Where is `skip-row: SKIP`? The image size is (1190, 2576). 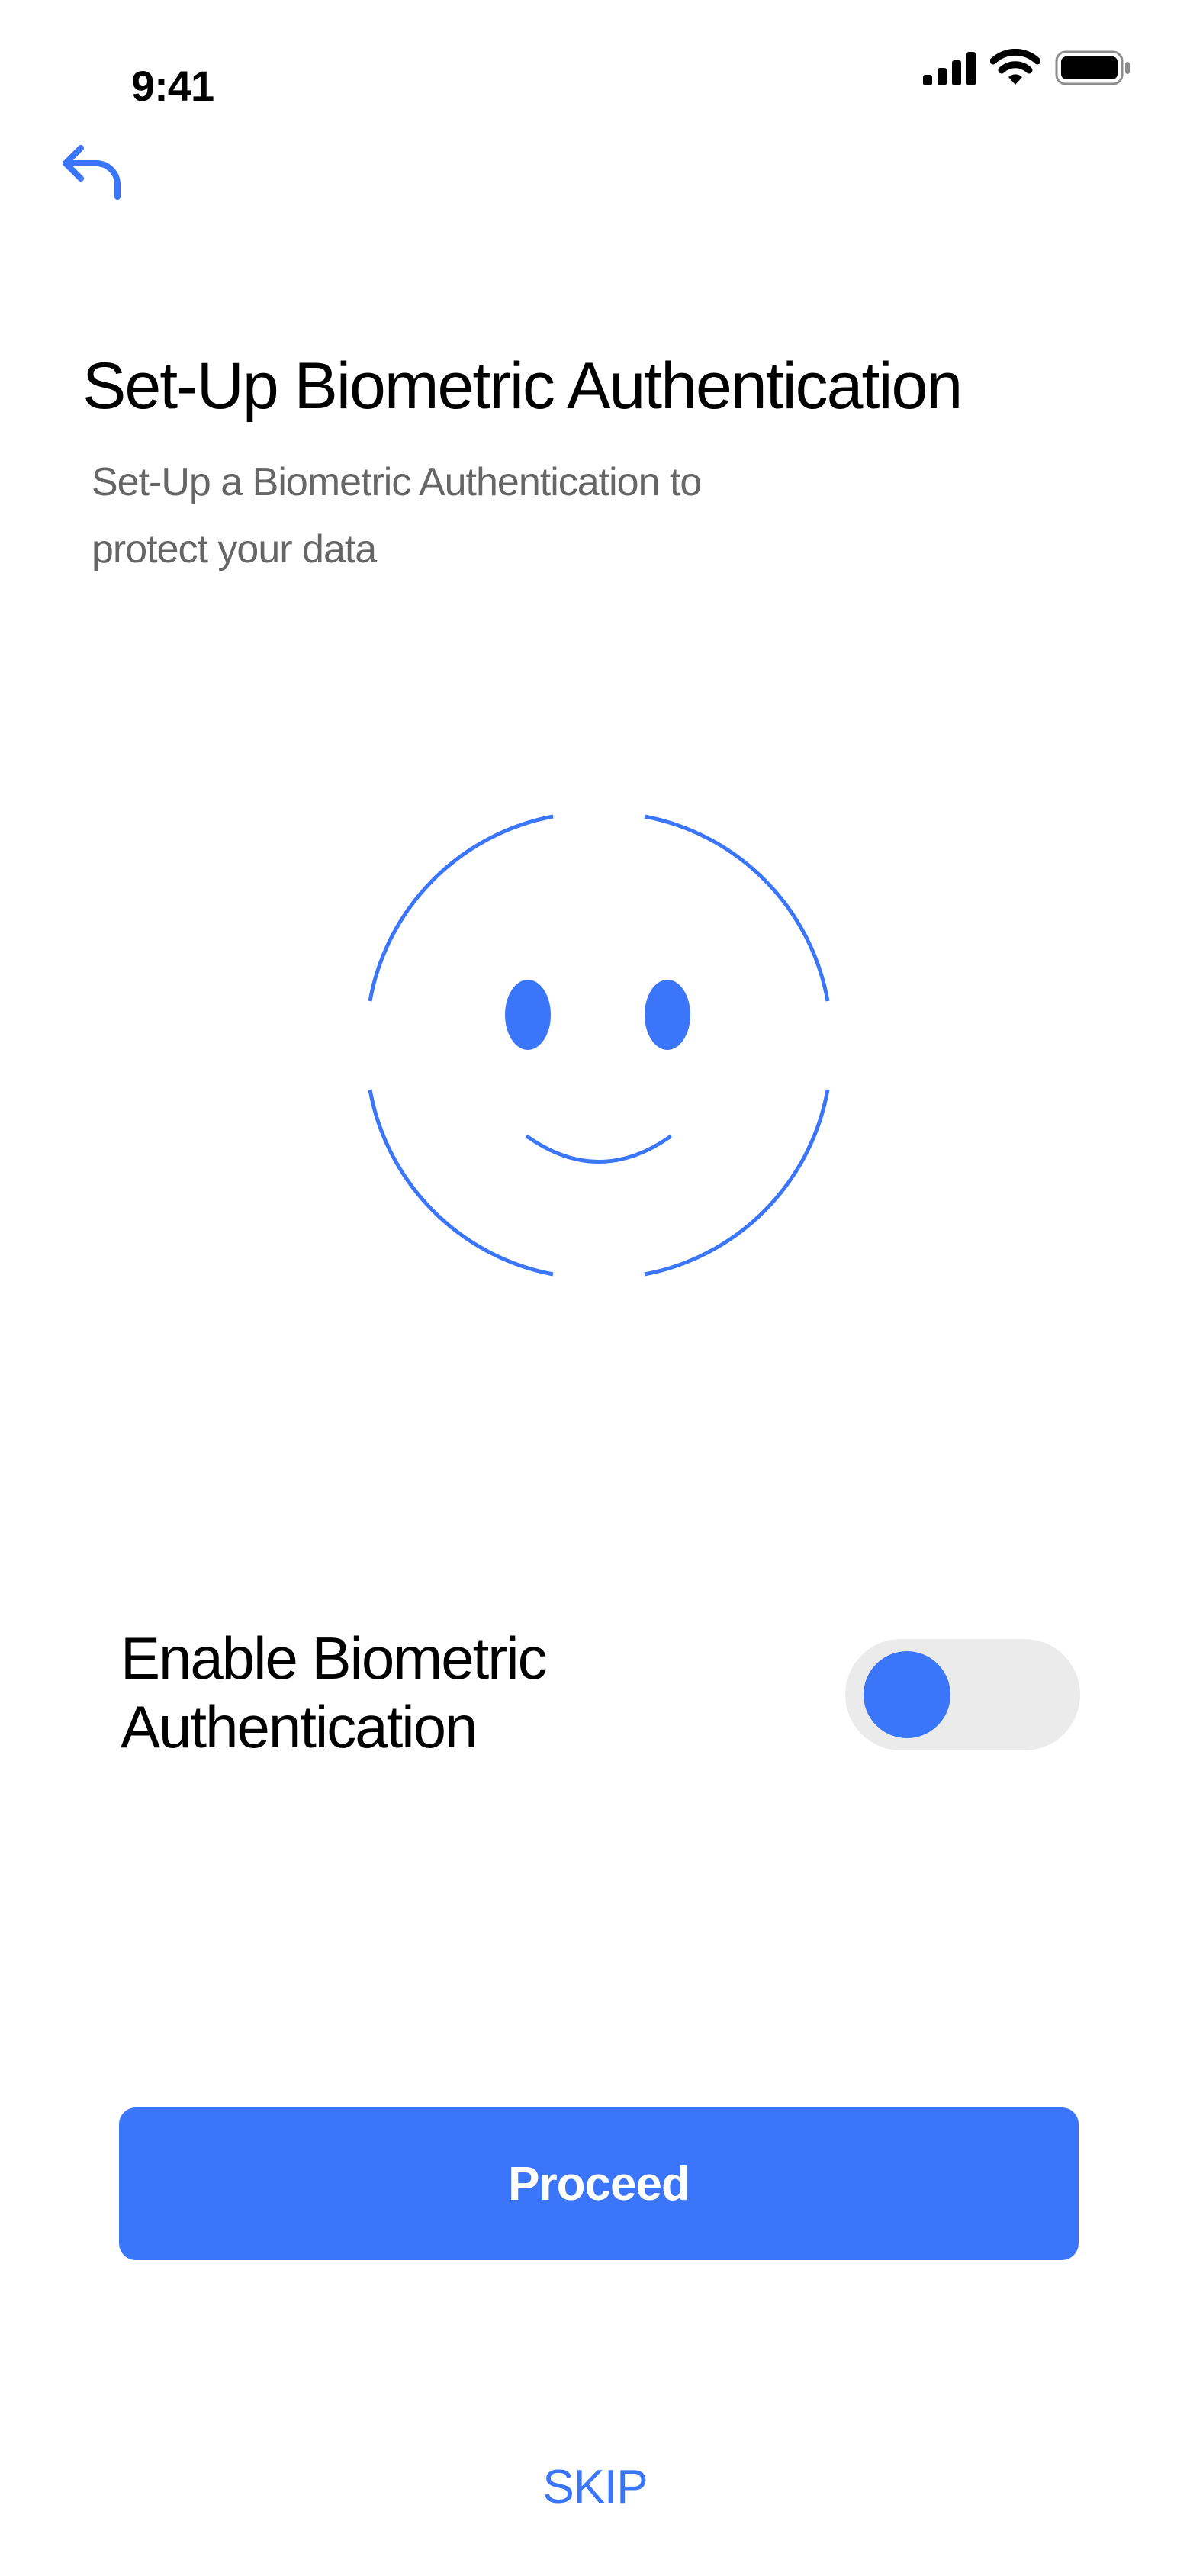
skip-row: SKIP is located at coordinates (595, 2487).